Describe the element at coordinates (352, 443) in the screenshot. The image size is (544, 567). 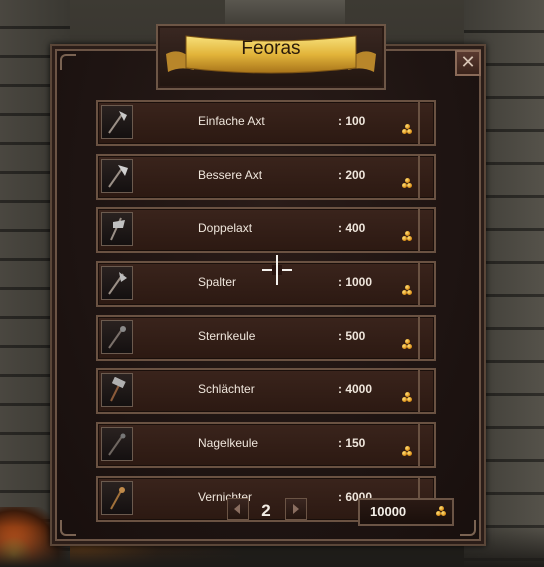
I see `item-price: : 150` at that location.